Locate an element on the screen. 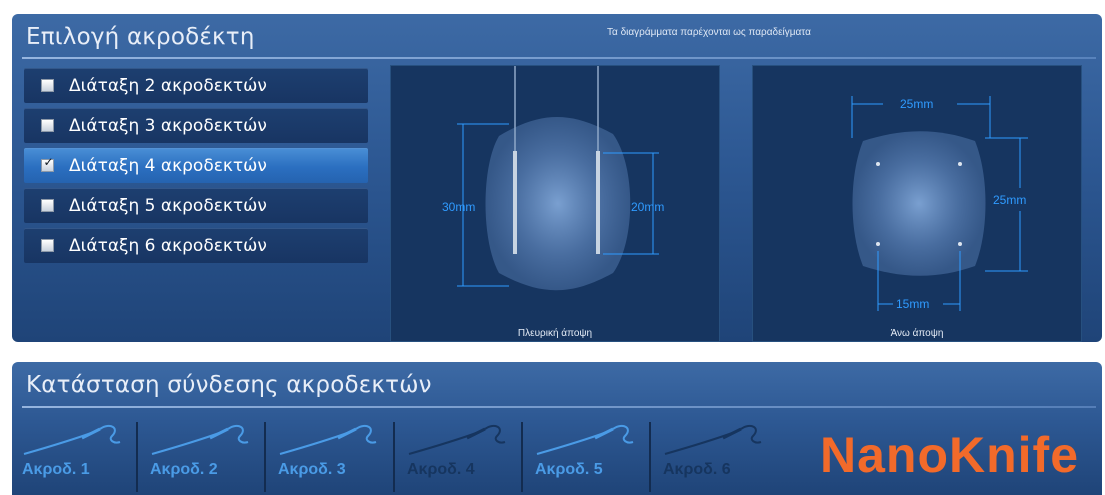  config-option-4: ✓ Διάταξη 4 ακροδεκτών is located at coordinates (196, 165).